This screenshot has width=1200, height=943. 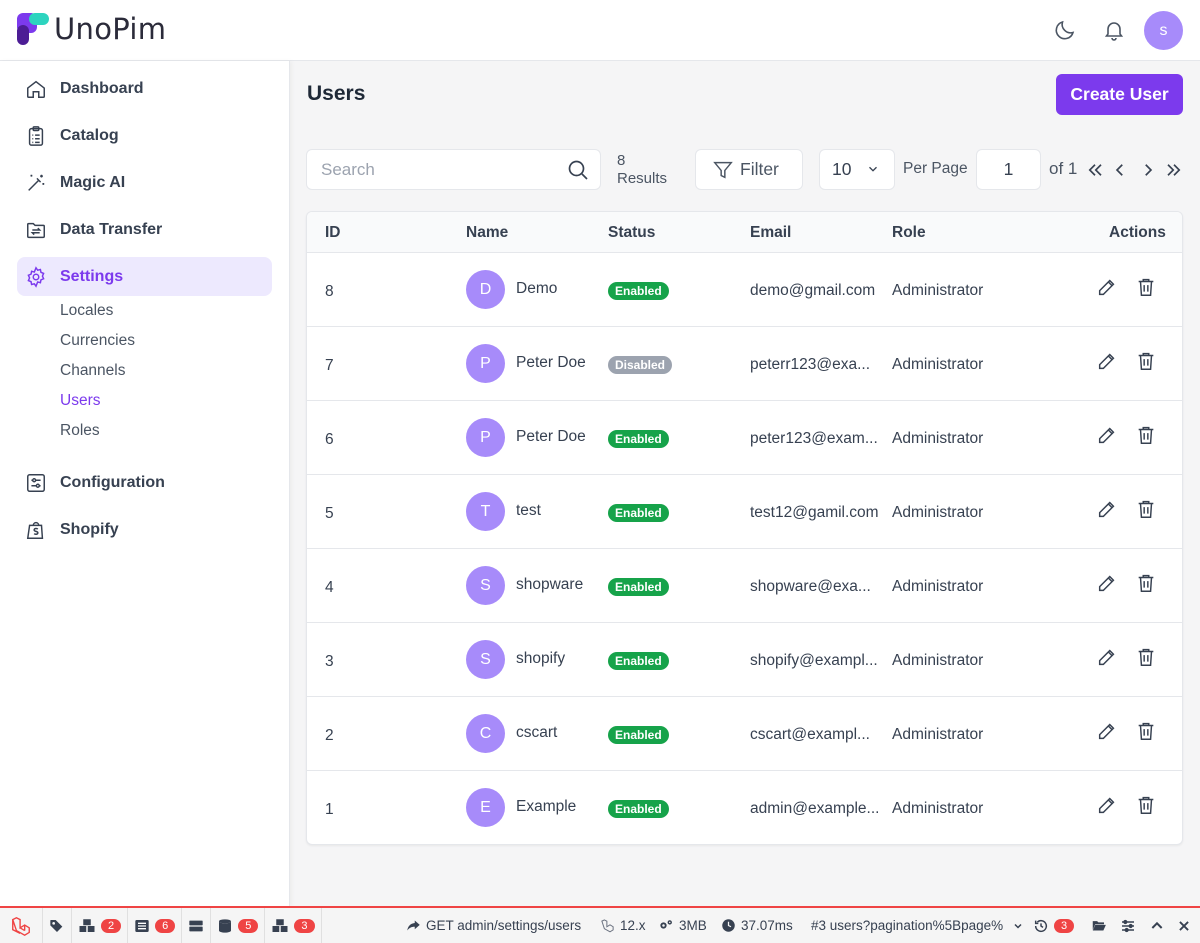 I want to click on first-page-button, so click(x=1095, y=170).